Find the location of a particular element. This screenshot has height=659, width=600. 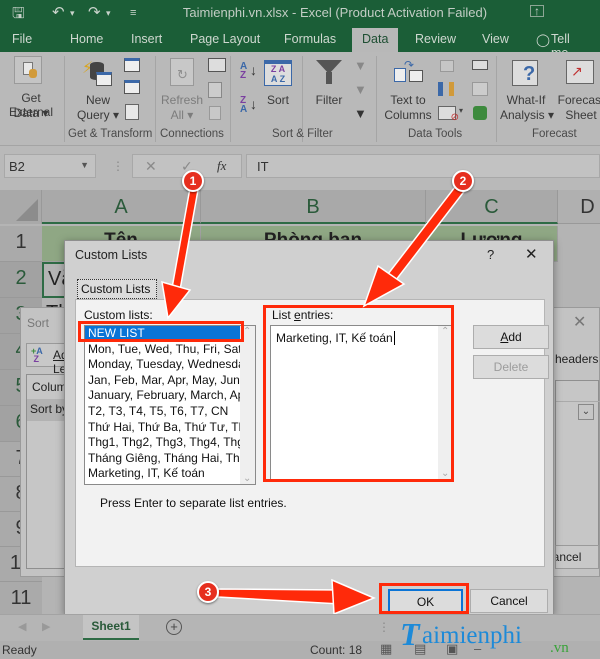

normal-view-icon: ▦ is located at coordinates (386, 649).